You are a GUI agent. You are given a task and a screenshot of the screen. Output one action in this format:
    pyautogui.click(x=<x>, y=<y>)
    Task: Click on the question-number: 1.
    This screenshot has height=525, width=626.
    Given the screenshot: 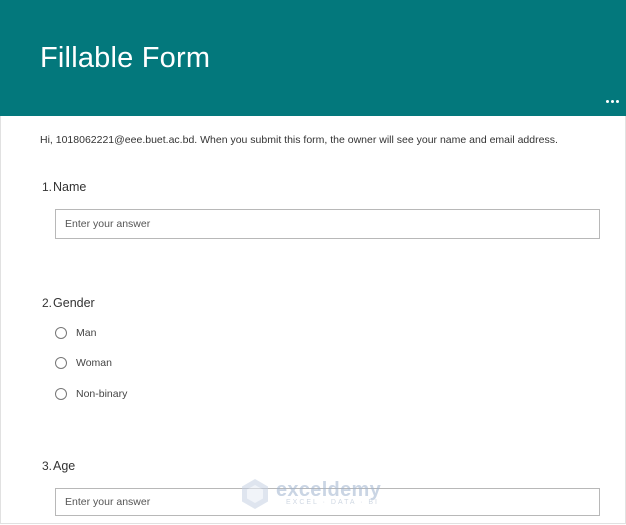 What is the action you would take?
    pyautogui.click(x=47, y=187)
    